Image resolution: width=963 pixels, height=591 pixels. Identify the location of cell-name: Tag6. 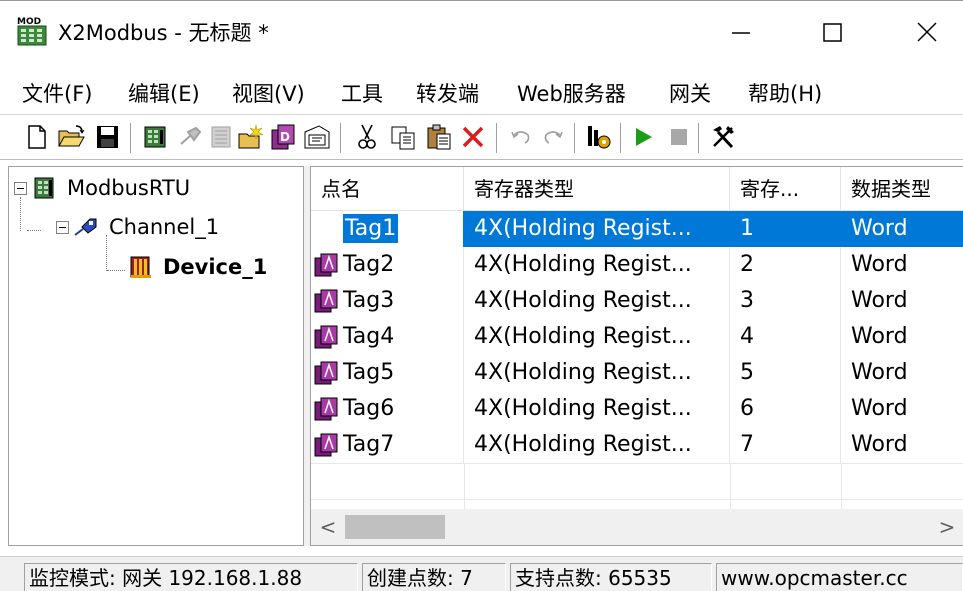
(387, 409).